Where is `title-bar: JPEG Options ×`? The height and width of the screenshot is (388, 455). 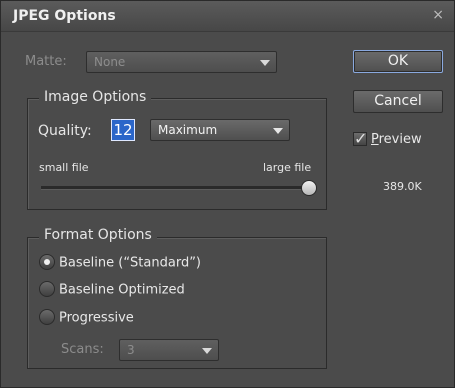
title-bar: JPEG Options × is located at coordinates (227, 16).